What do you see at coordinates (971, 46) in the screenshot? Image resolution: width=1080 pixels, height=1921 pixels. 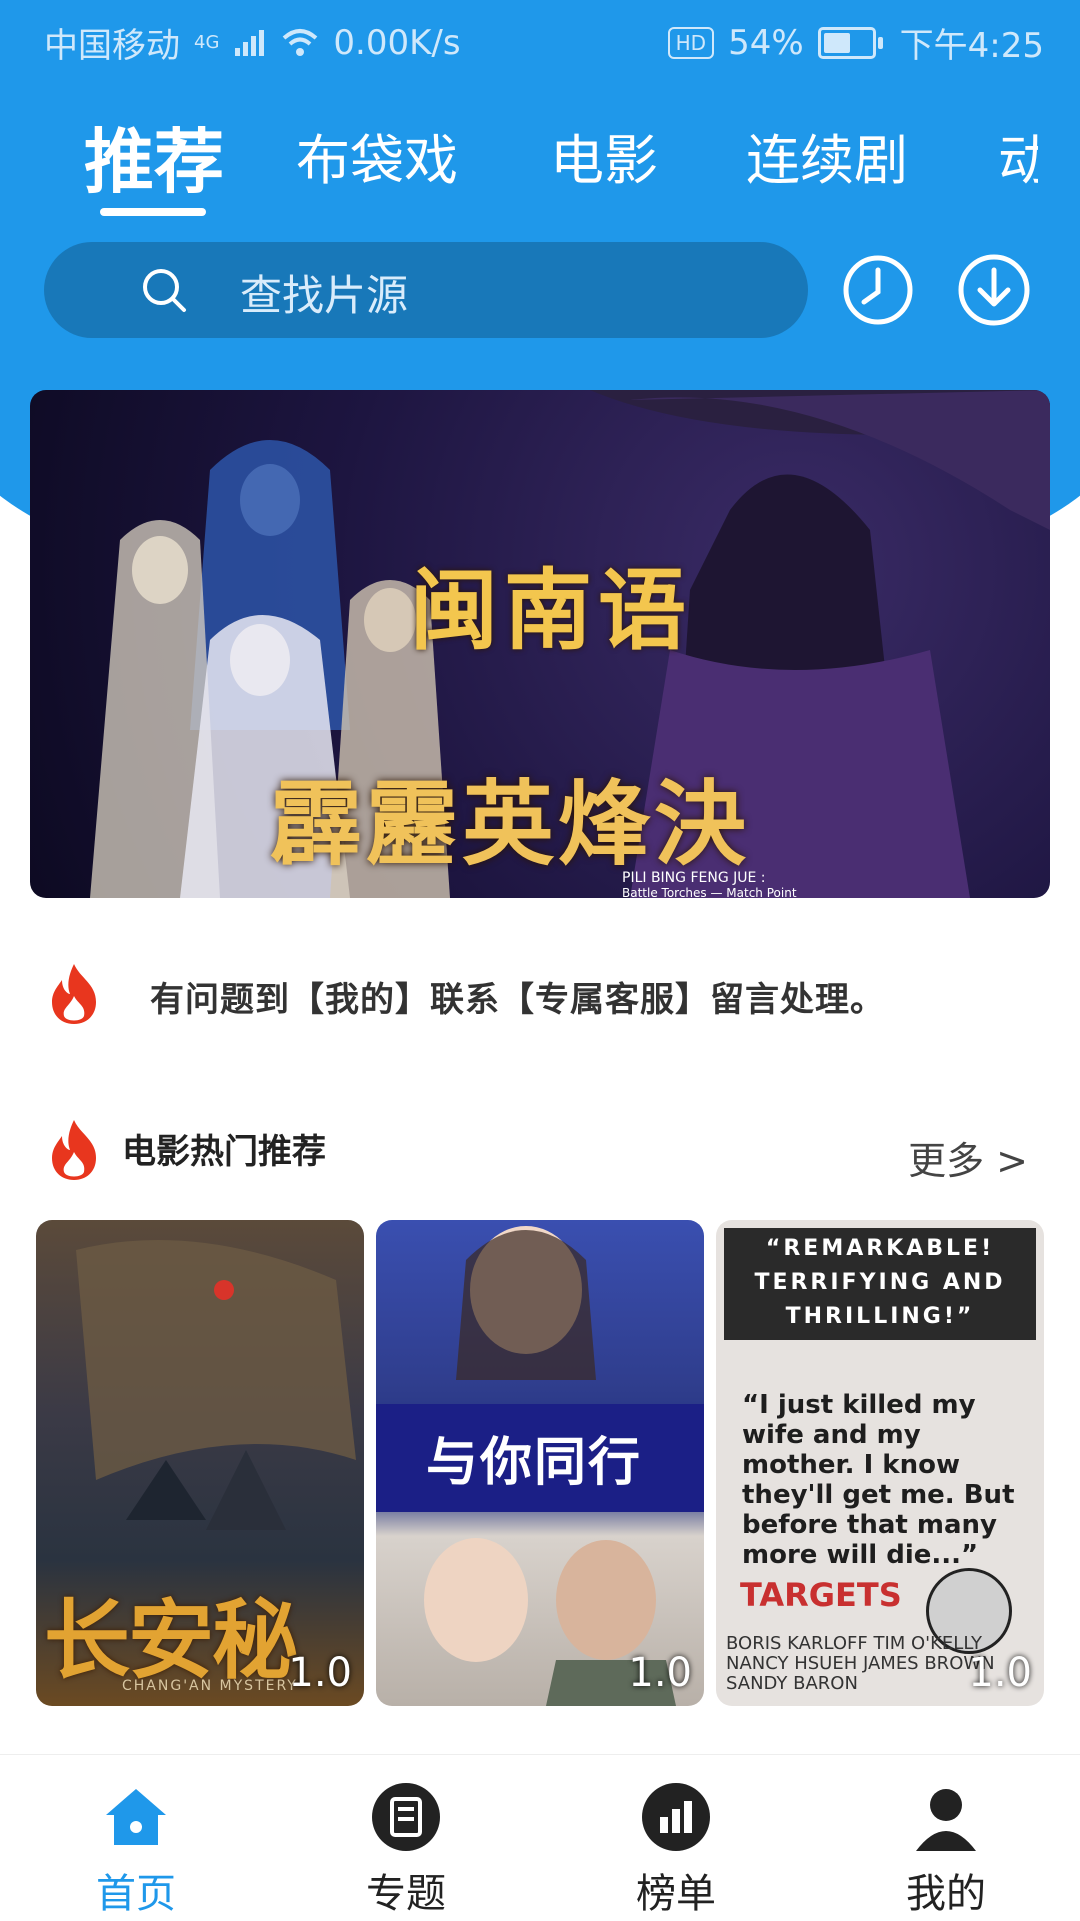 I see `time-label: 下午4:25` at bounding box center [971, 46].